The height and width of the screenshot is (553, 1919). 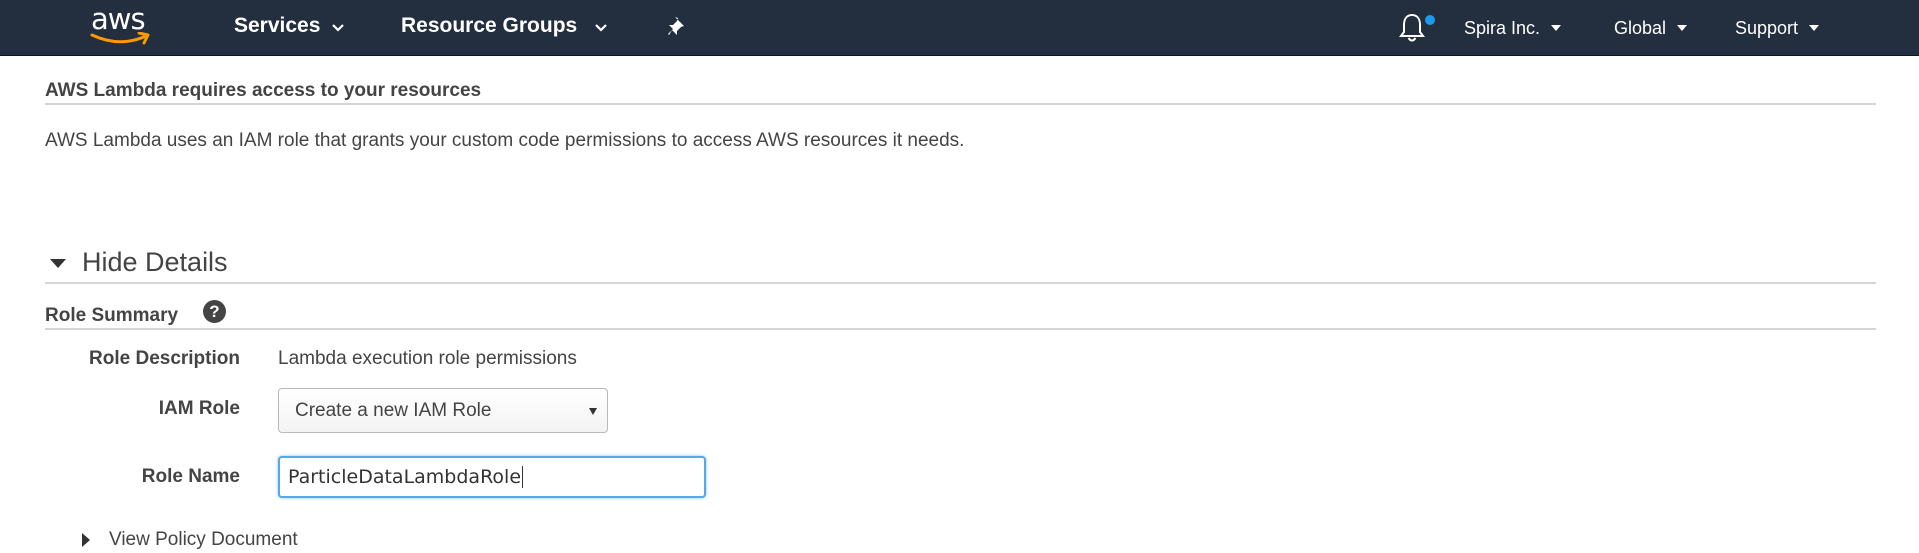 I want to click on support-label: Support, so click(x=1767, y=27).